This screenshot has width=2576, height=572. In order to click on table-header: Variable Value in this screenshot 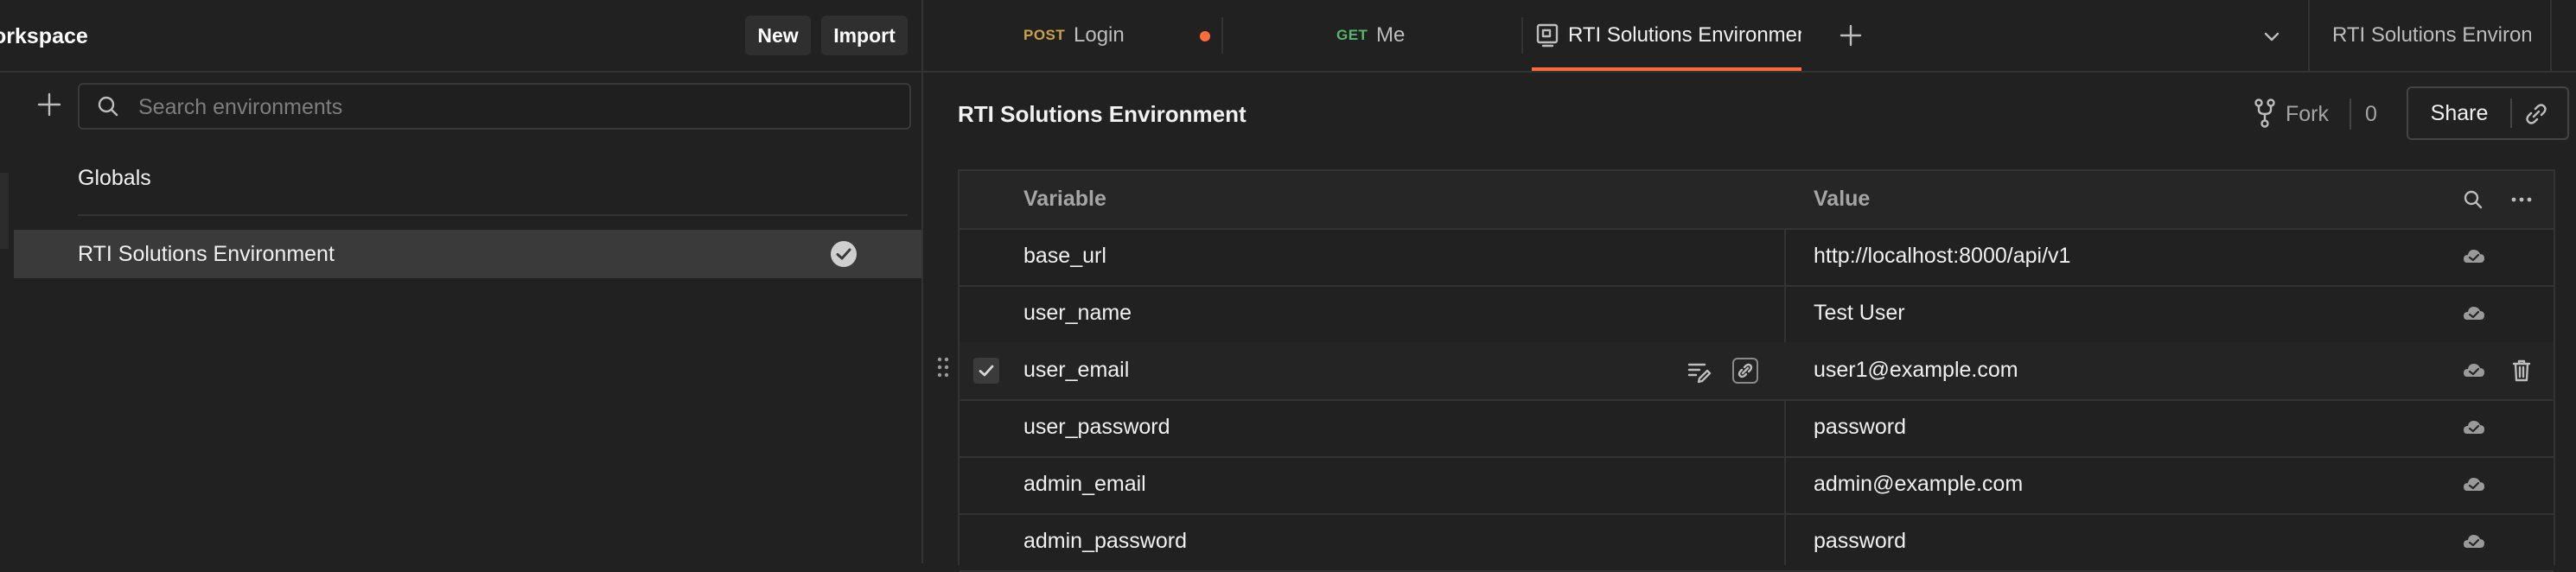, I will do `click(1757, 200)`.